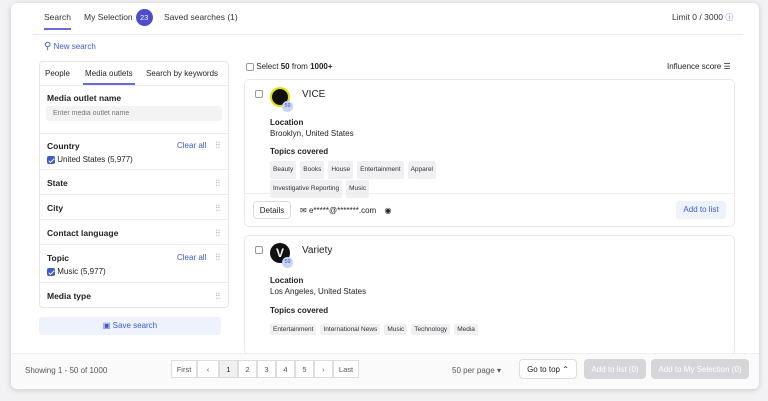  I want to click on topic-tag: Technology, so click(431, 329).